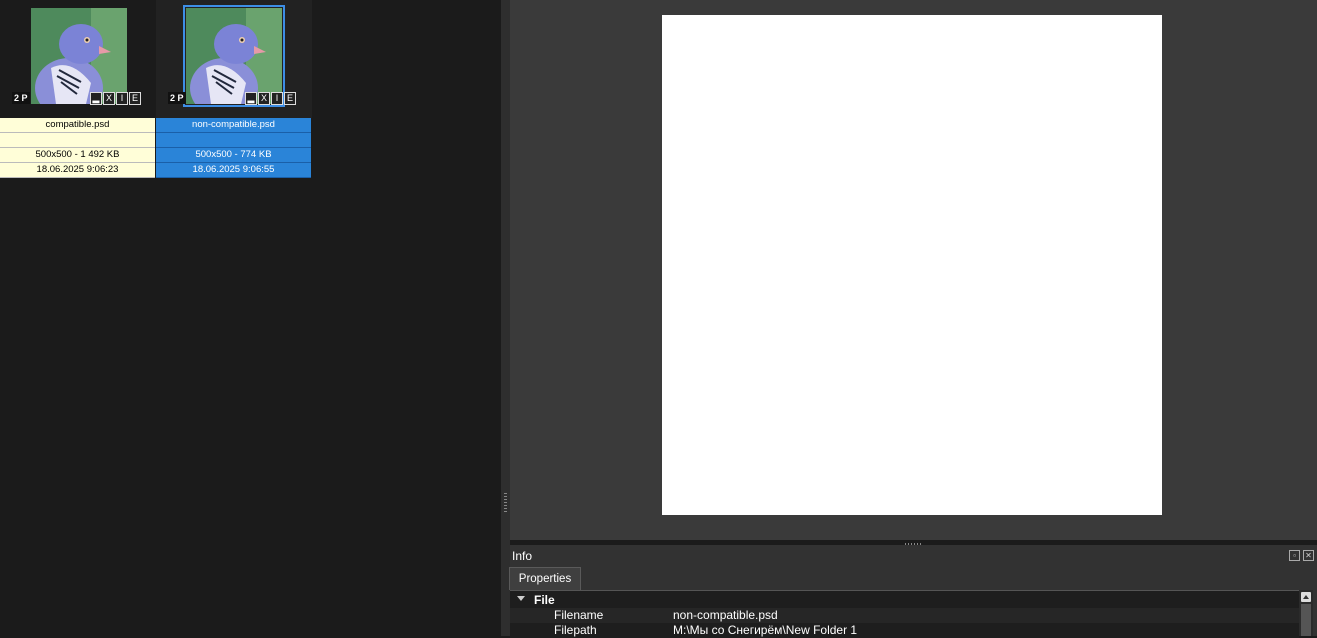  What do you see at coordinates (233, 155) in the screenshot?
I see `thumbnail-size: 500x500 - 774 KB` at bounding box center [233, 155].